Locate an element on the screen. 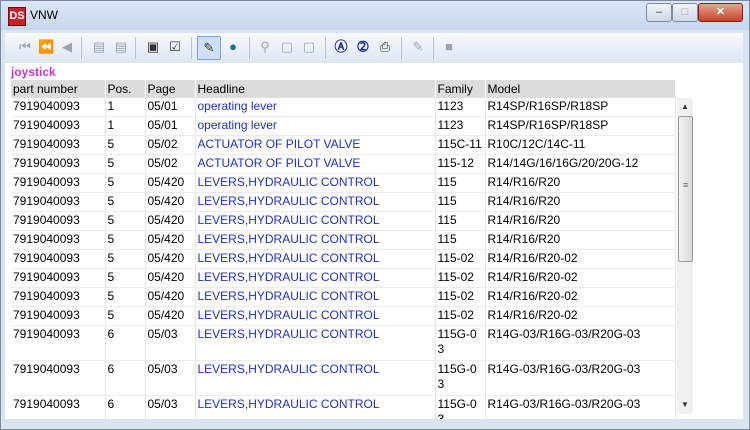 Image resolution: width=750 pixels, height=430 pixels. scroll-down-arrow-icon: ▼ is located at coordinates (685, 405).